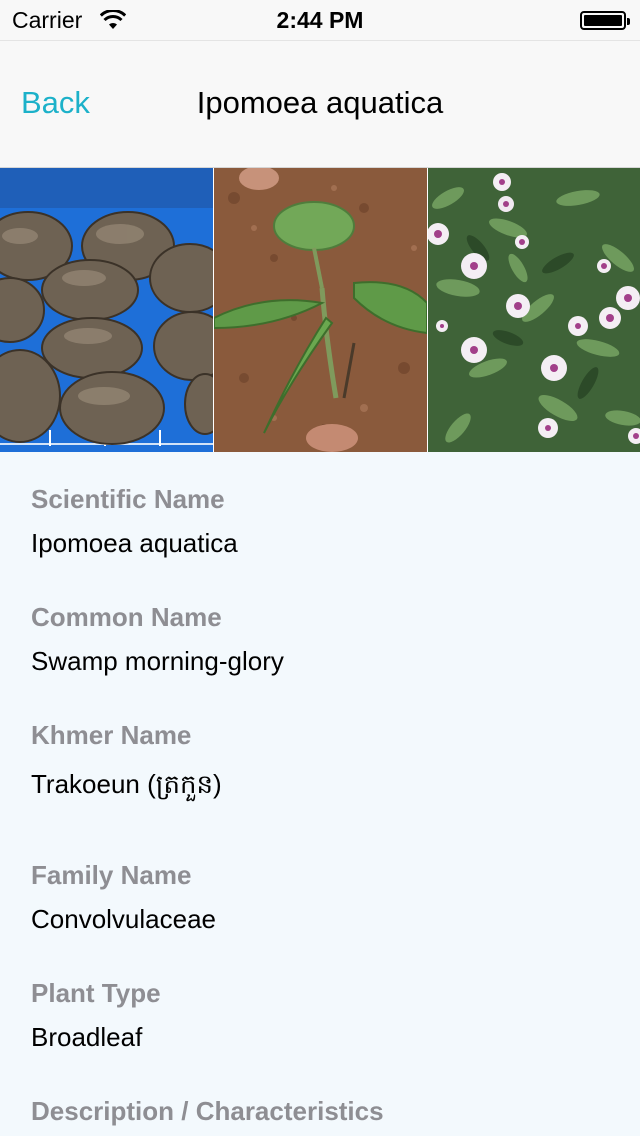 The image size is (640, 1136). What do you see at coordinates (207, 1111) in the screenshot?
I see `description-label: Description / Characteristics` at bounding box center [207, 1111].